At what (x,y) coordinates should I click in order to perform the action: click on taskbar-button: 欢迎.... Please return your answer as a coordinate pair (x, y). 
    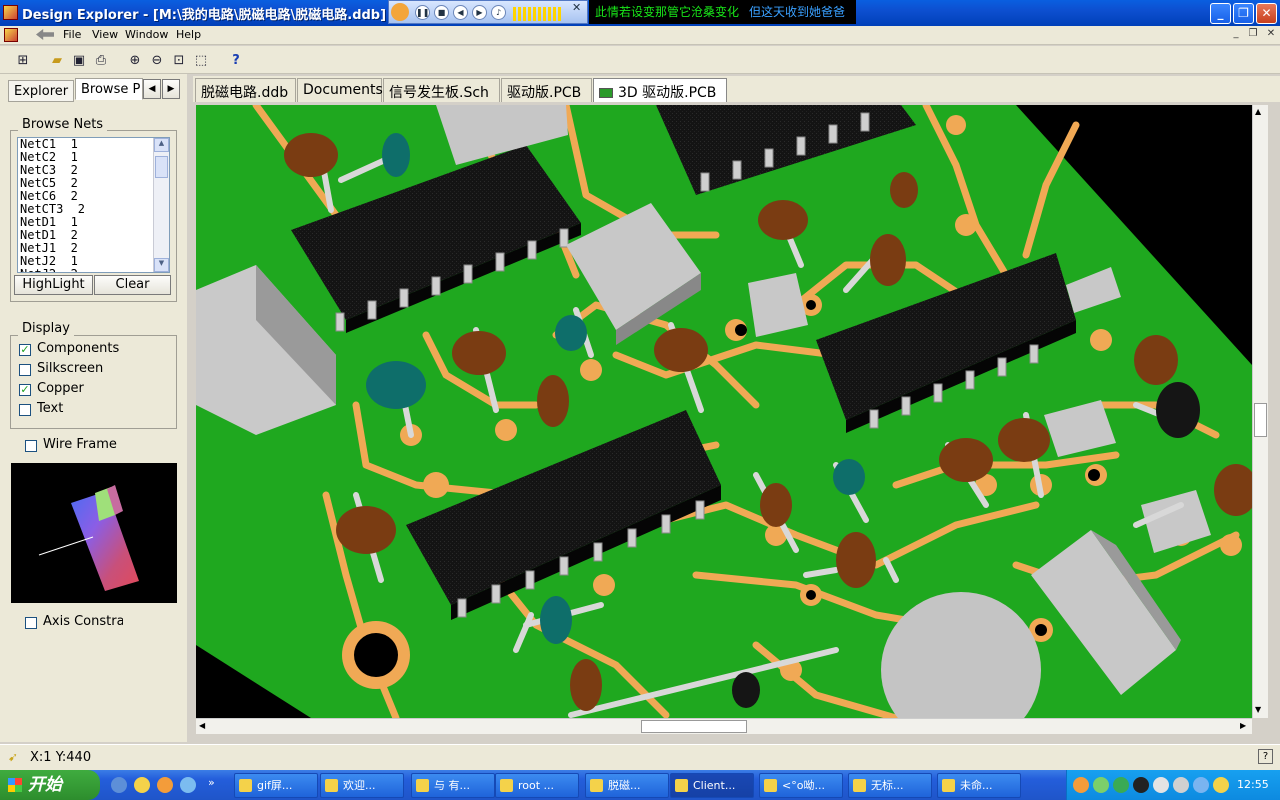
    Looking at the image, I should click on (362, 785).